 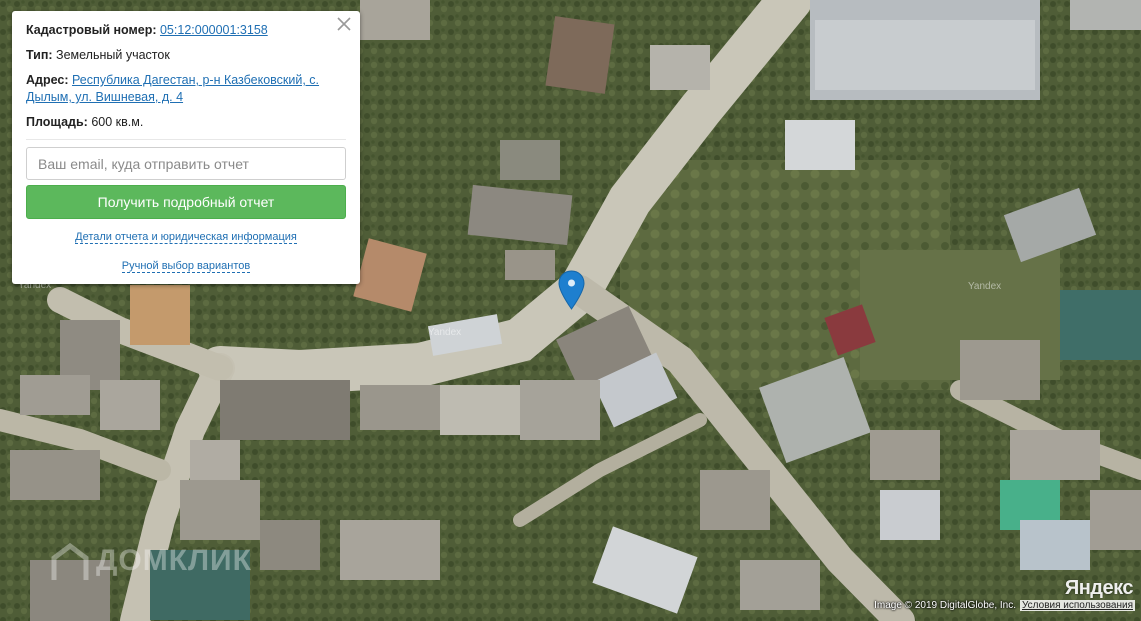 I want to click on address-label: Адрес:, so click(x=47, y=80).